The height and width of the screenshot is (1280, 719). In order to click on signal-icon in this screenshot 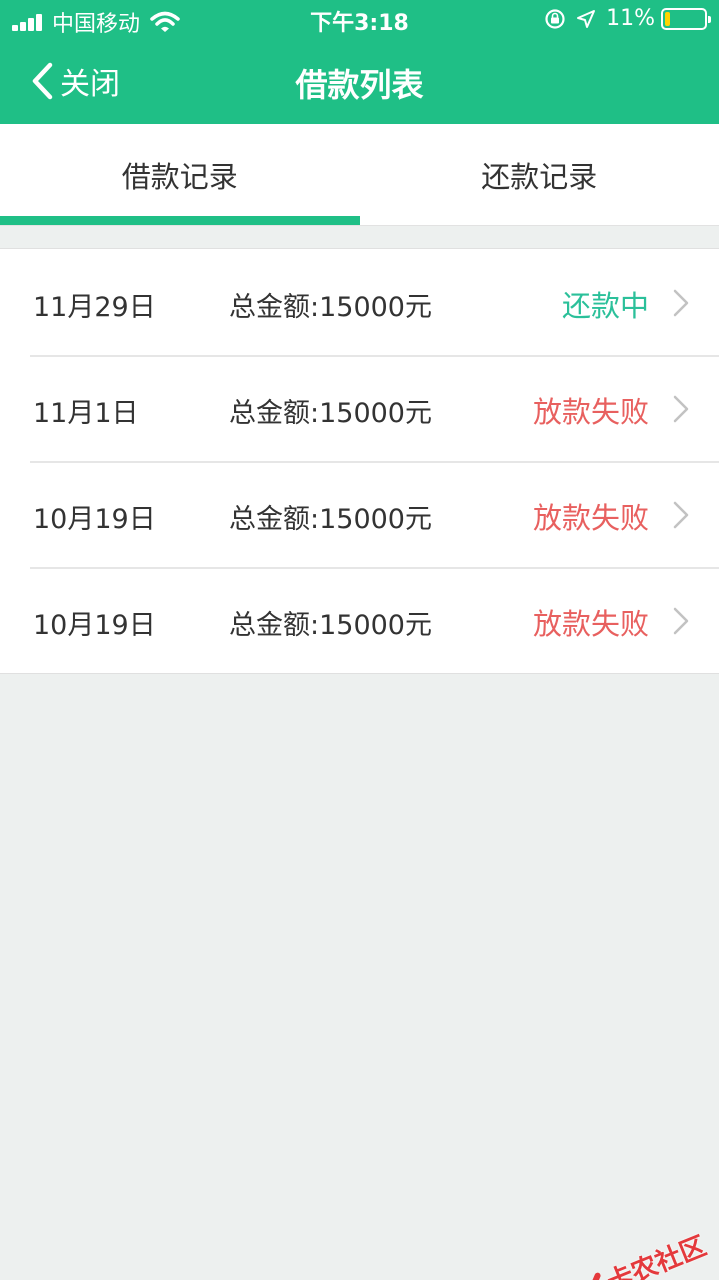, I will do `click(28, 22)`.